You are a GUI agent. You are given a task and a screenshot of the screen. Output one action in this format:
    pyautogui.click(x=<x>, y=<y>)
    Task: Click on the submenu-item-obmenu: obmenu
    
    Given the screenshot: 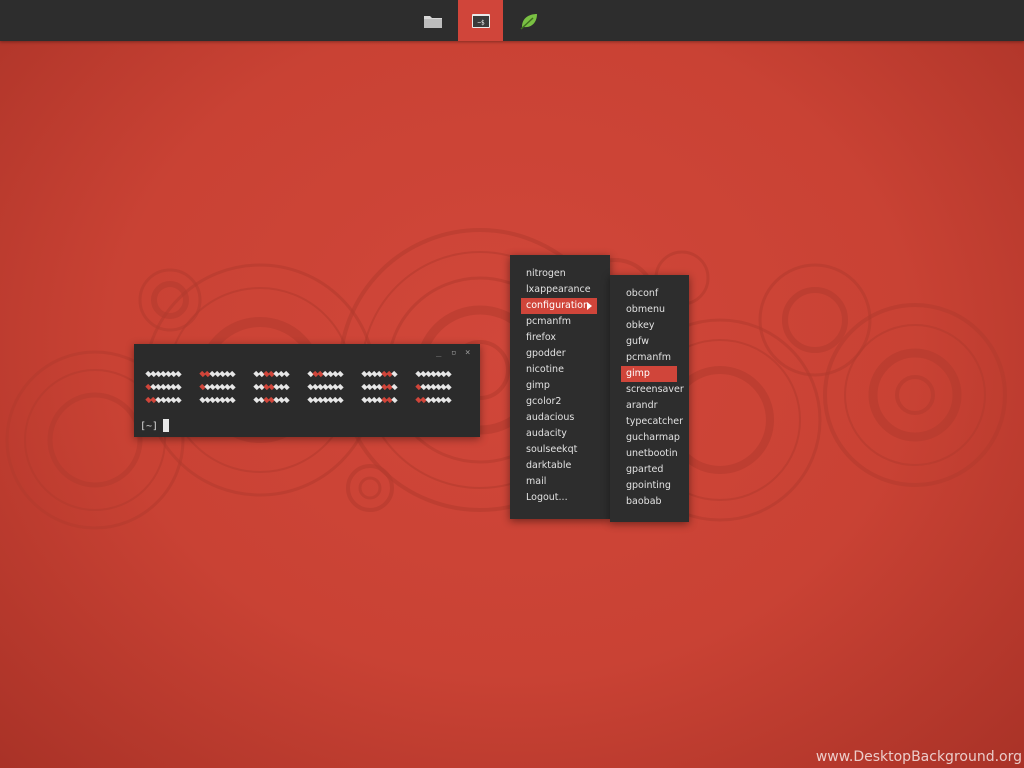 What is the action you would take?
    pyautogui.click(x=649, y=310)
    